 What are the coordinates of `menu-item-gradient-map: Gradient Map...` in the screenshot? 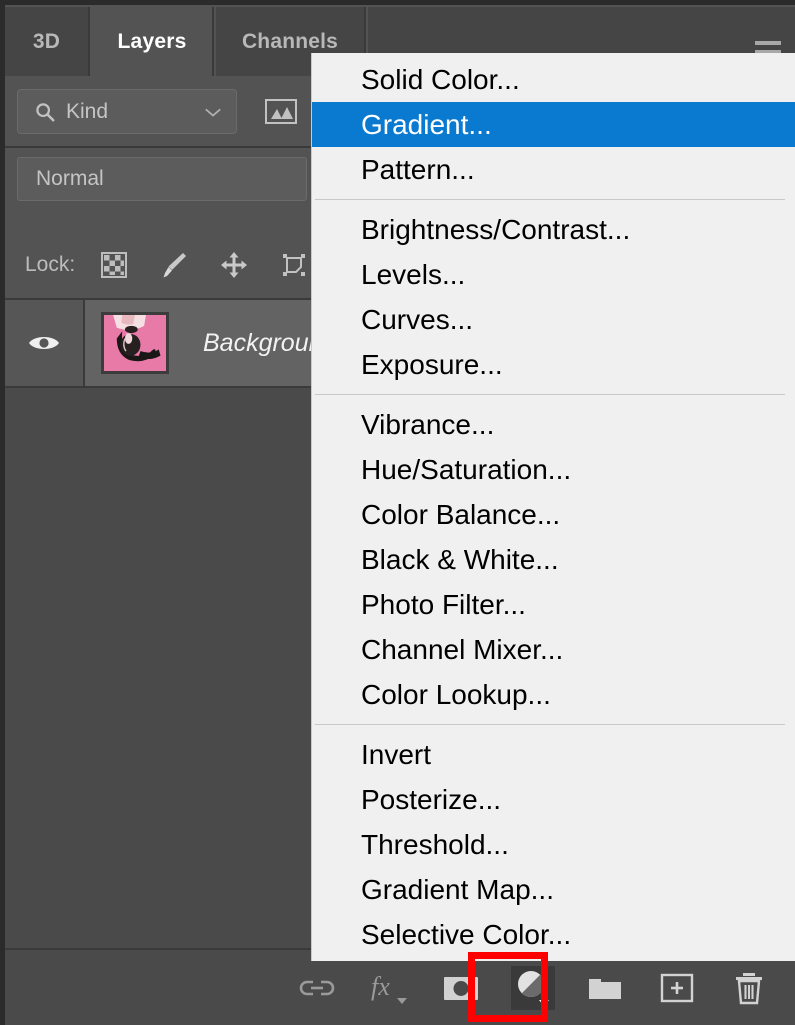 It's located at (553, 889).